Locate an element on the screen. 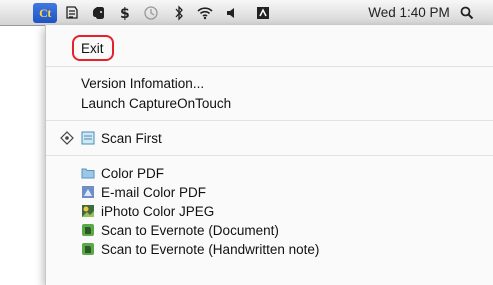 The width and height of the screenshot is (493, 285). captureontouch-menu-icon: Ct is located at coordinates (45, 13).